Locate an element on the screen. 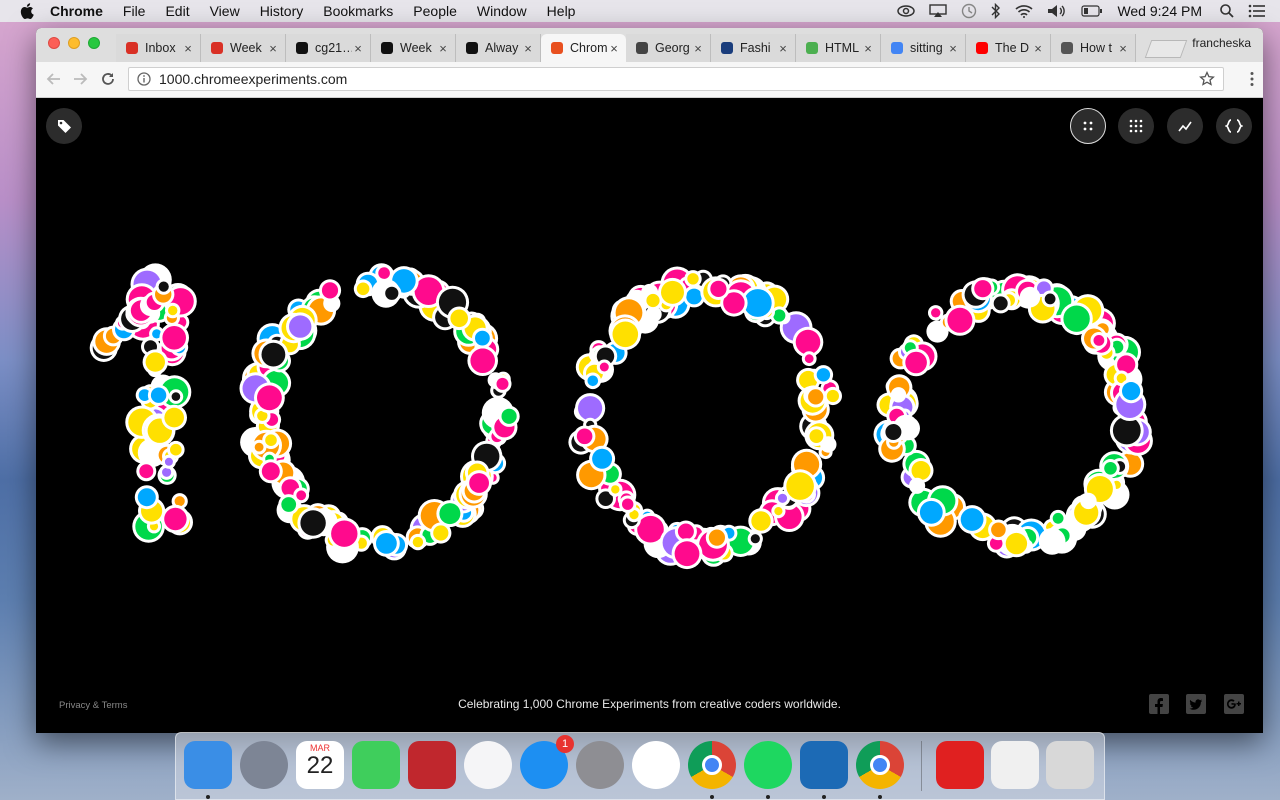 This screenshot has width=1280, height=800. finder-icon is located at coordinates (208, 765).